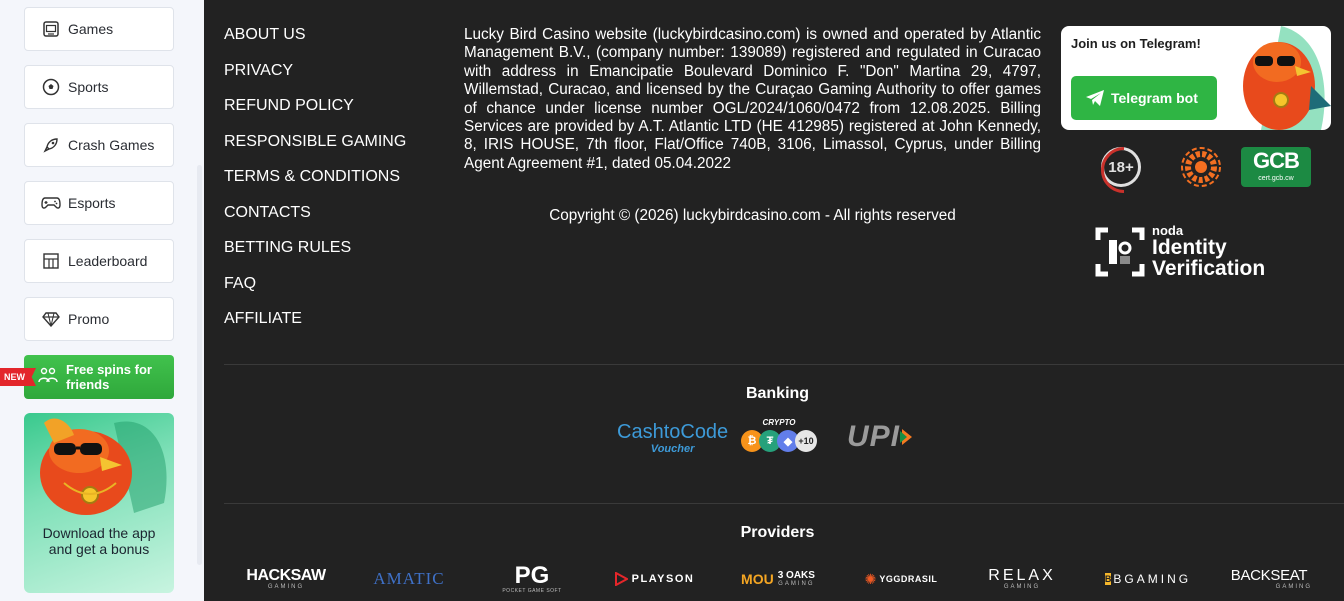 This screenshot has height=601, width=1344. I want to click on provider-relax: RELAX GAMING, so click(1022, 579).